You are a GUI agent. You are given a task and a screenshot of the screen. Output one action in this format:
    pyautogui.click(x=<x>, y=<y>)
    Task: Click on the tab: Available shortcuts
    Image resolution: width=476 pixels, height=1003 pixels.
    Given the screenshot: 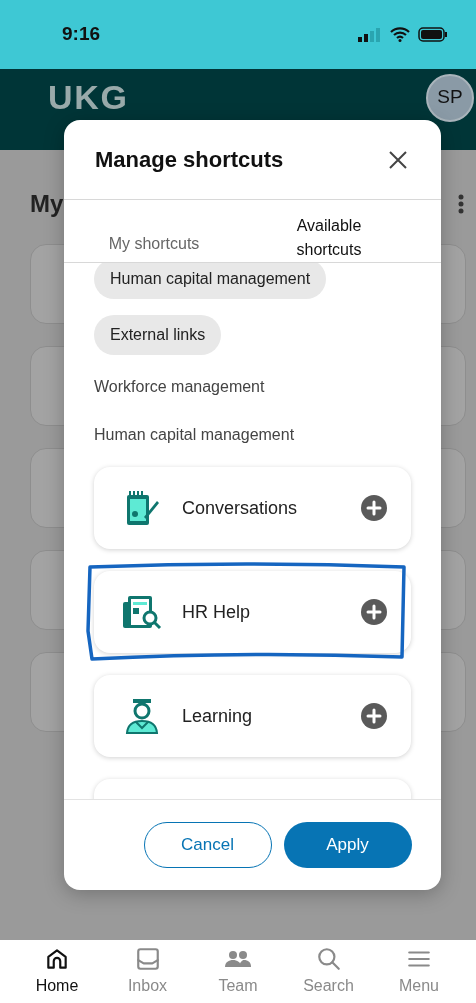 What is the action you would take?
    pyautogui.click(x=329, y=238)
    